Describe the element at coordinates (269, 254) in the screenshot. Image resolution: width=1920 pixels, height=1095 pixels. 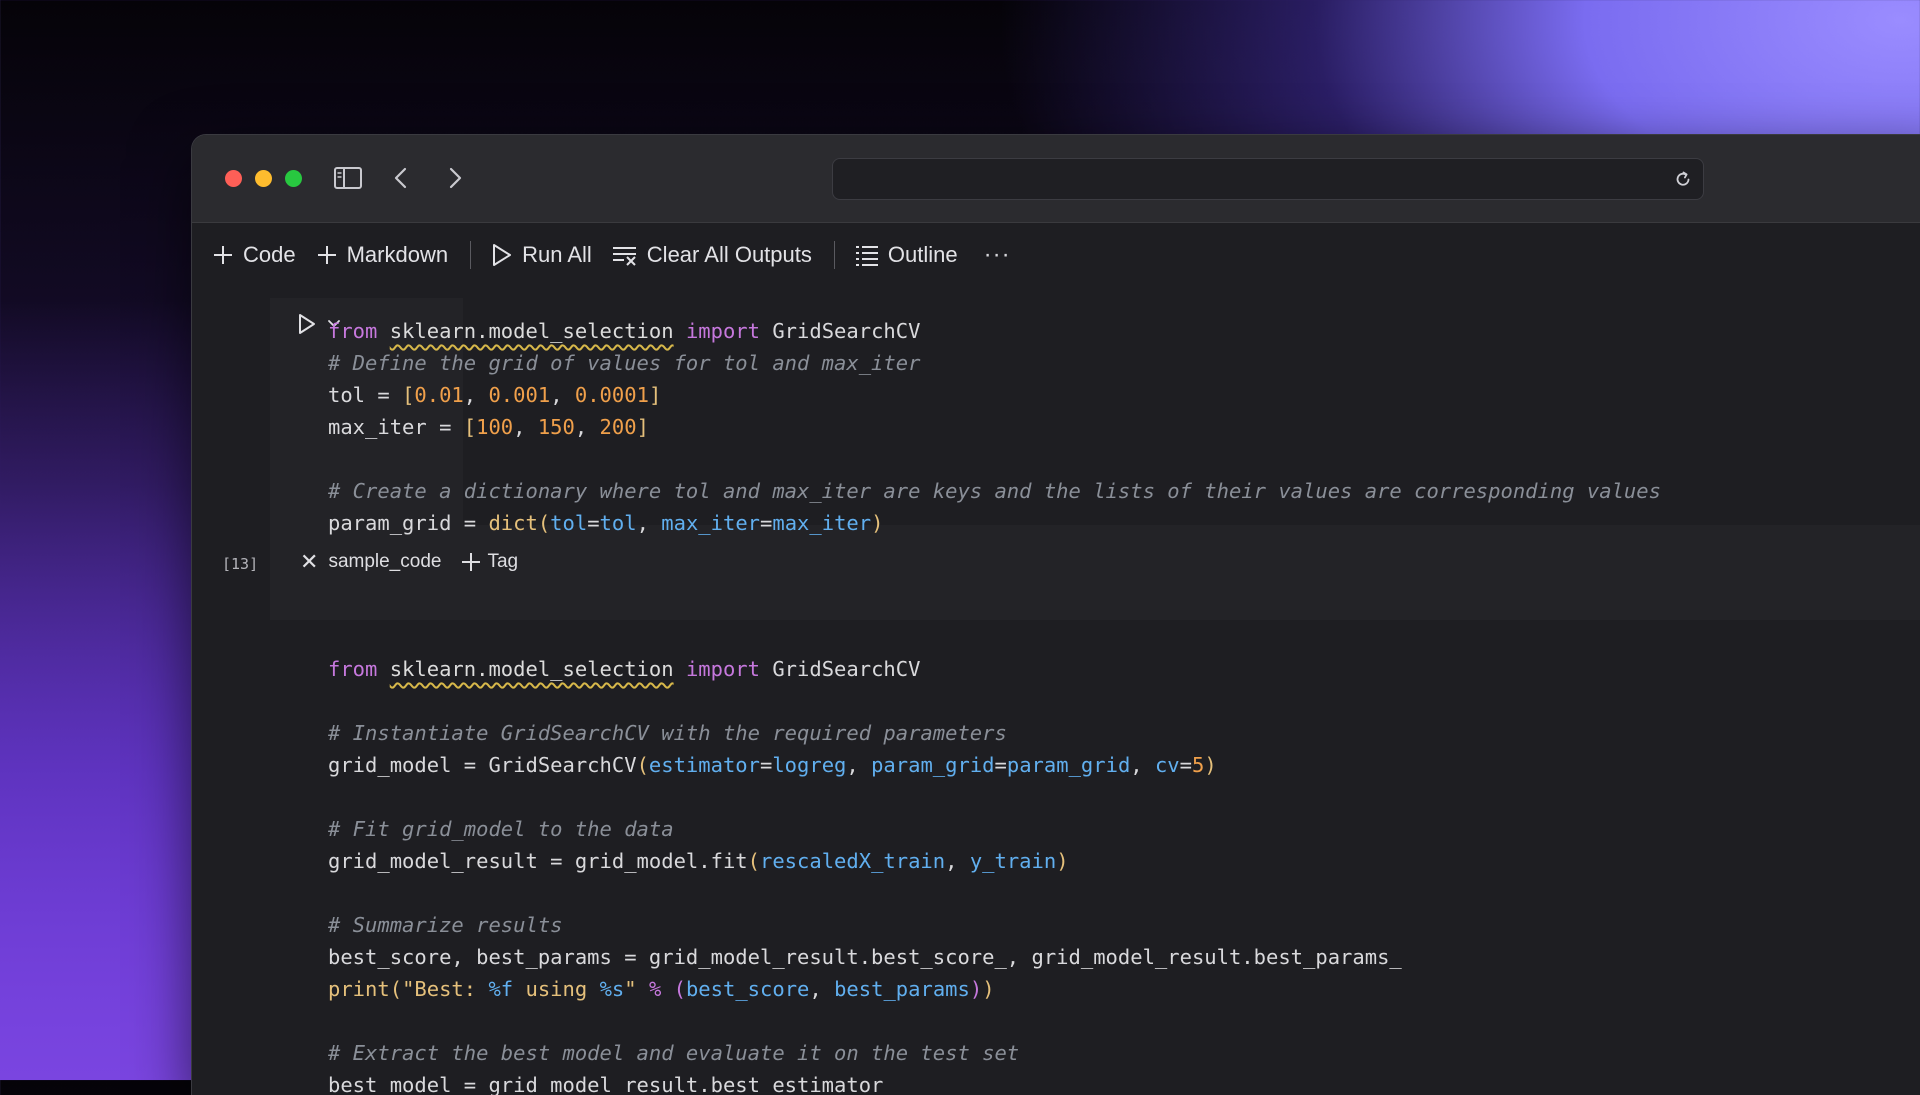
I see `add-code-label: Code` at that location.